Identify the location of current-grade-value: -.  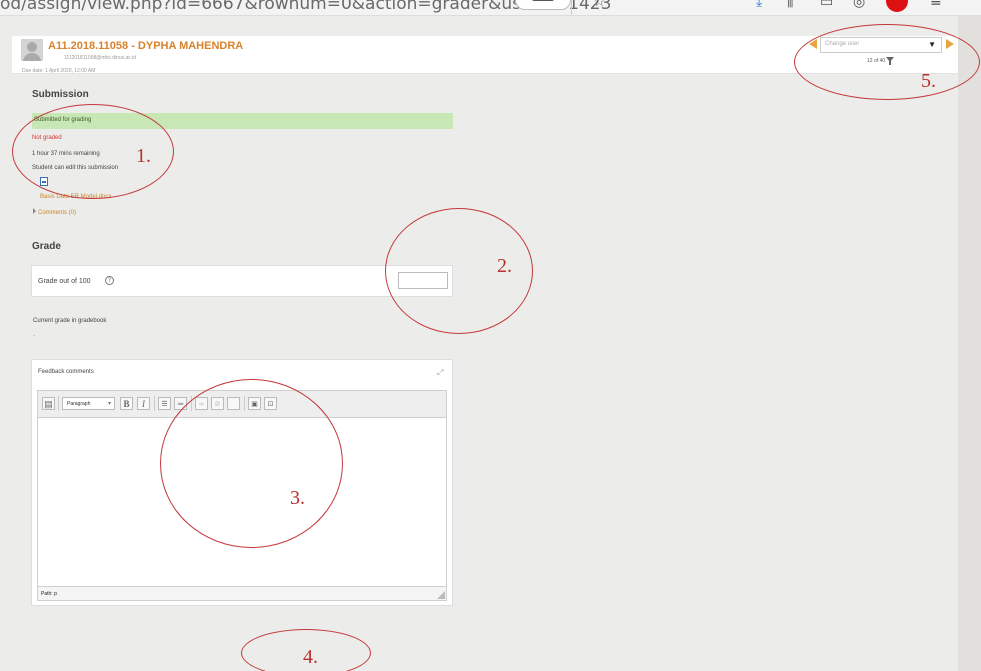
(34, 336).